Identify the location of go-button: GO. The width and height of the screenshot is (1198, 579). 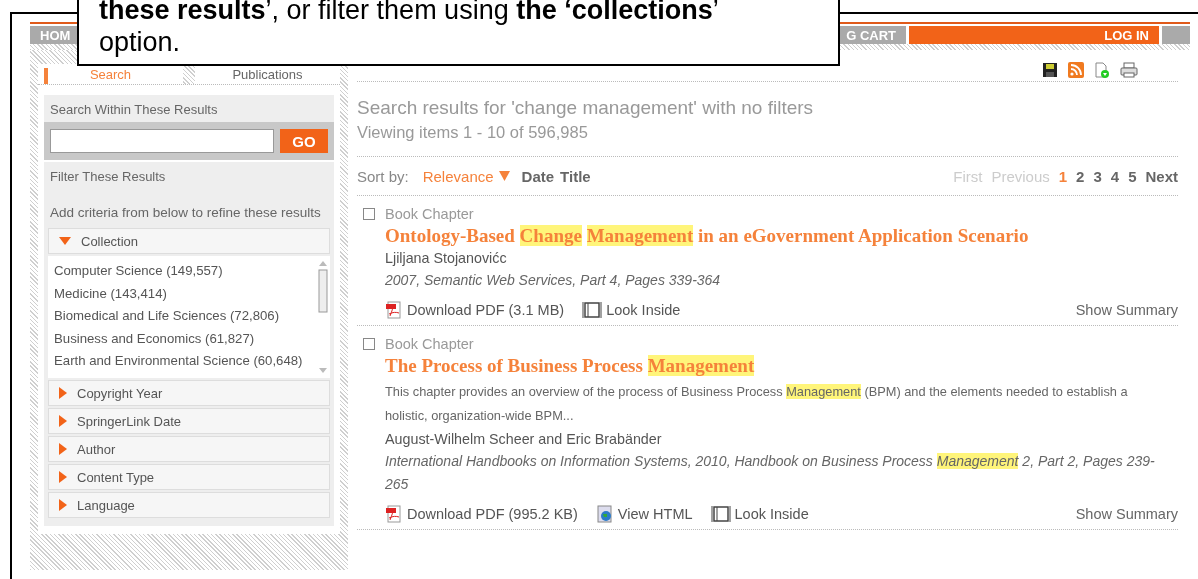
(304, 141).